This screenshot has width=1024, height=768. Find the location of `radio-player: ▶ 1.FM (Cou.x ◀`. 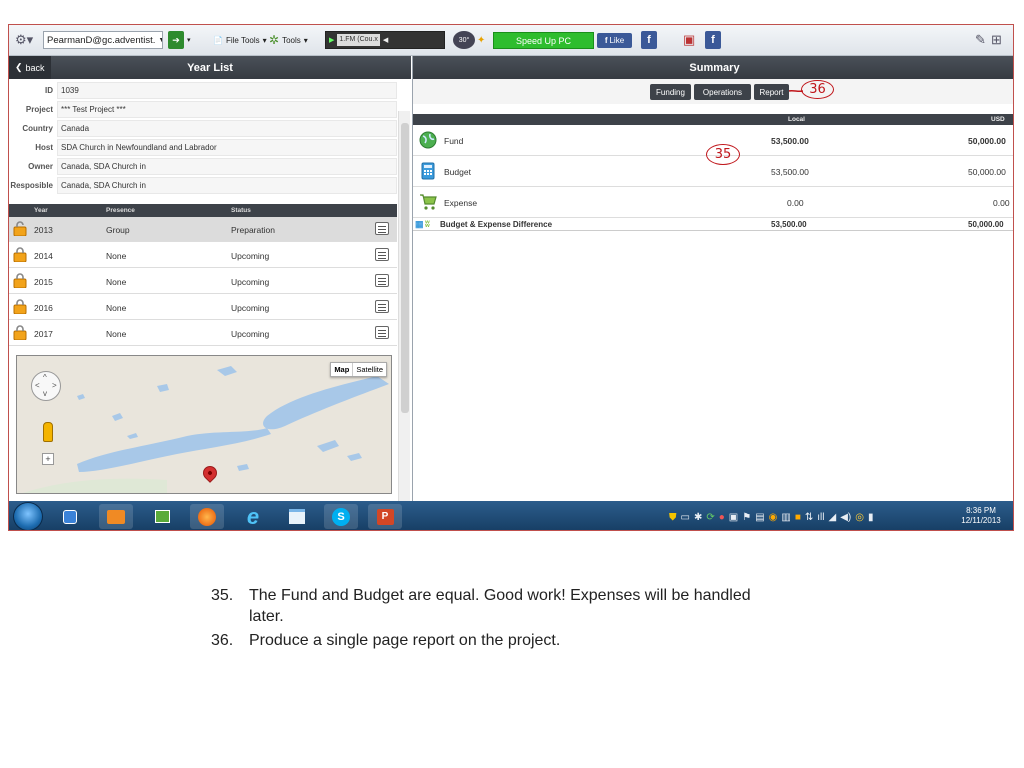

radio-player: ▶ 1.FM (Cou.x ◀ is located at coordinates (385, 40).